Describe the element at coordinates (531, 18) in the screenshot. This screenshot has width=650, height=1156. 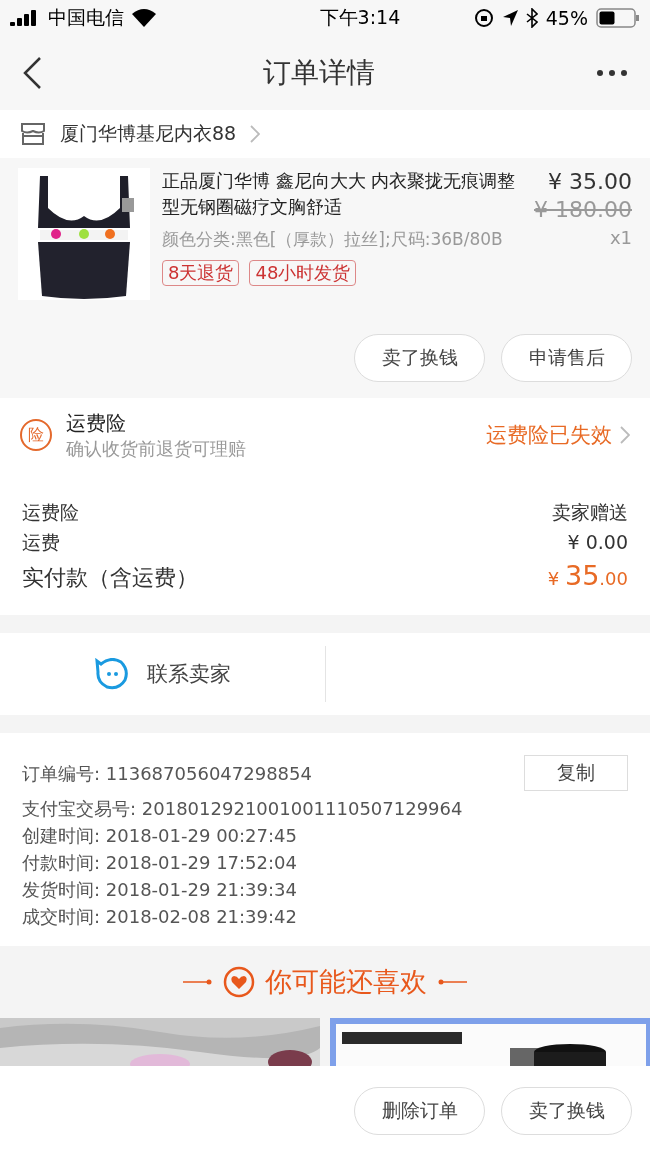
I see `bluetooth-icon` at that location.